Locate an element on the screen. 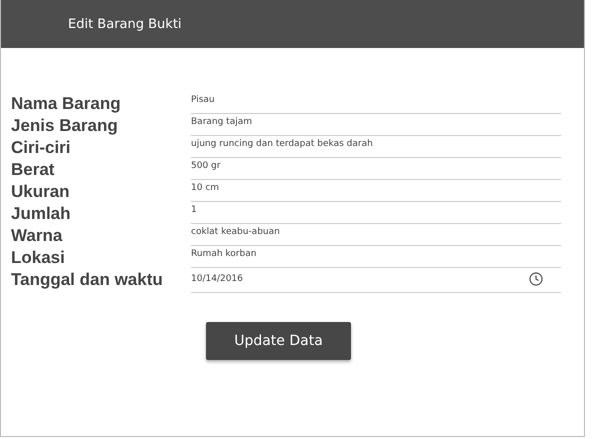 The image size is (601, 439). input-field: coklat keabu-abuan is located at coordinates (376, 235).